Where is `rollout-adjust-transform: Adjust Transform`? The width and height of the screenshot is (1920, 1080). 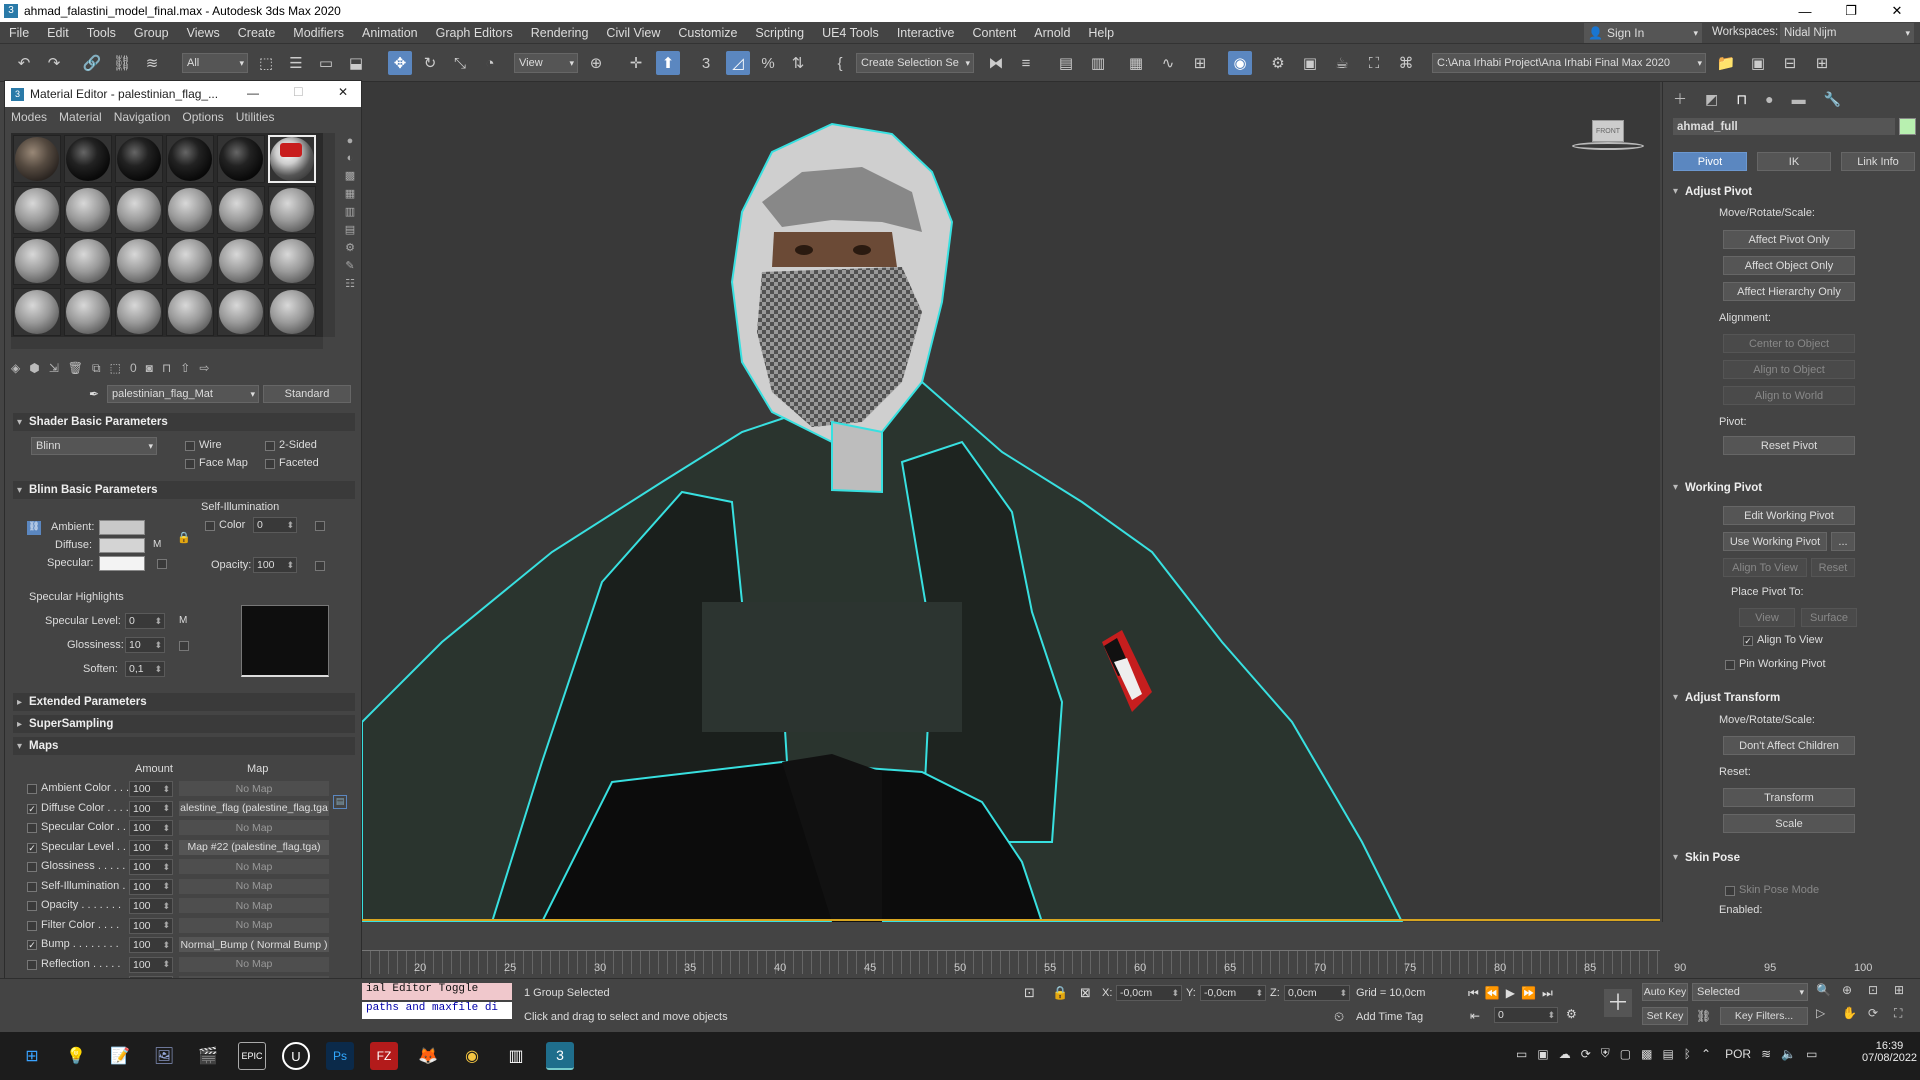
rollout-adjust-transform: Adjust Transform is located at coordinates (1791, 698).